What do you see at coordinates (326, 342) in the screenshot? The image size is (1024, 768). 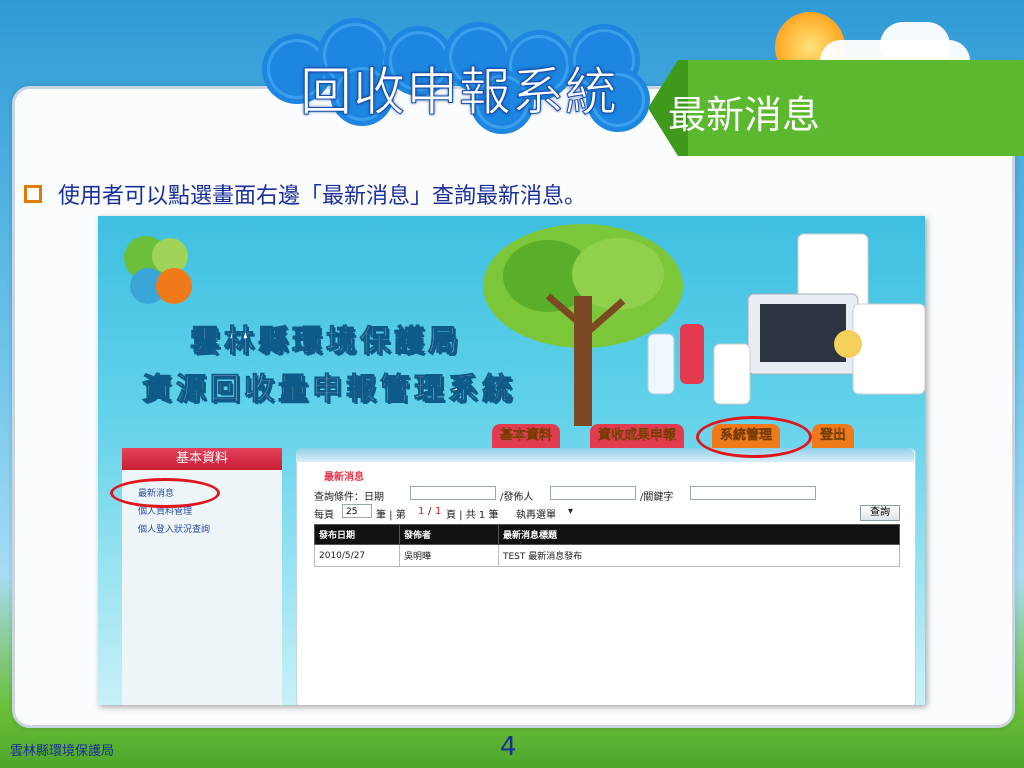 I see `org-name-text: 雲林縣環境保護局` at bounding box center [326, 342].